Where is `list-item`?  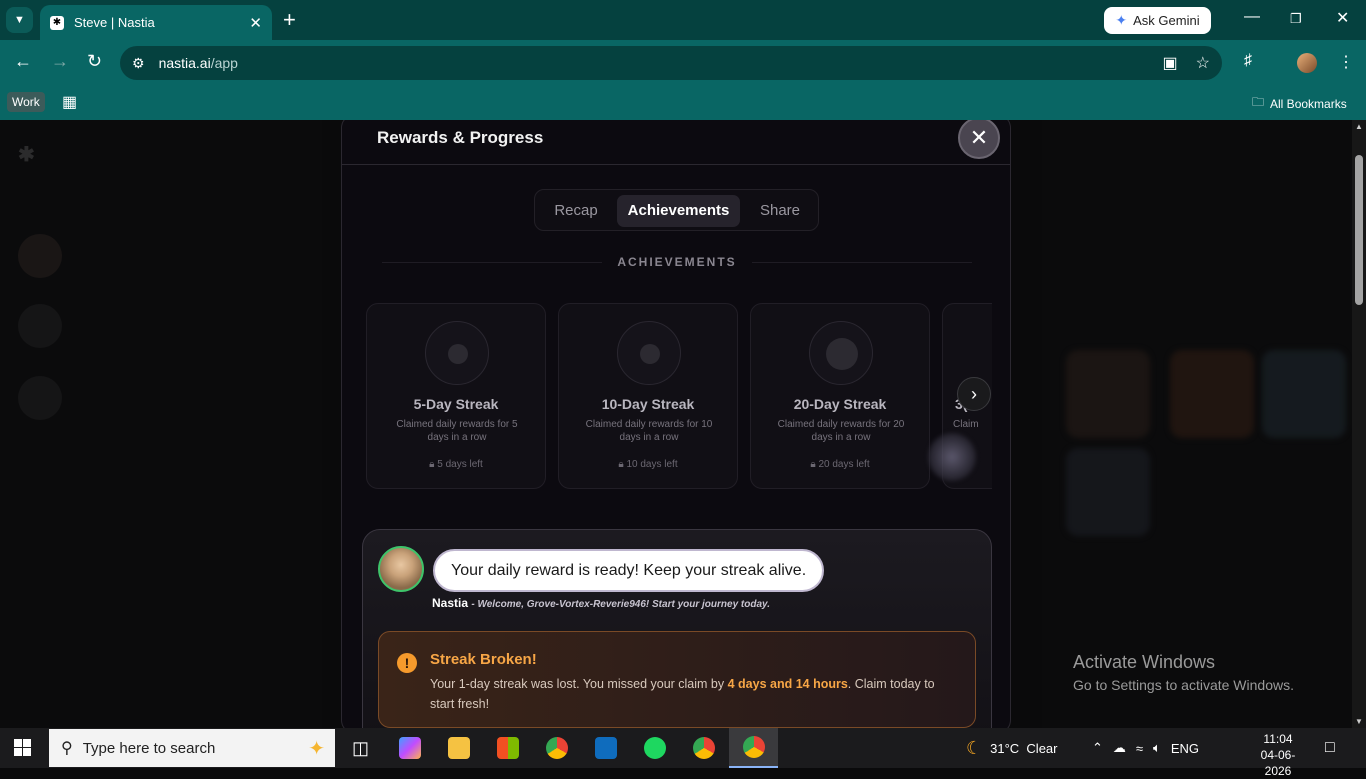 list-item is located at coordinates (163, 256).